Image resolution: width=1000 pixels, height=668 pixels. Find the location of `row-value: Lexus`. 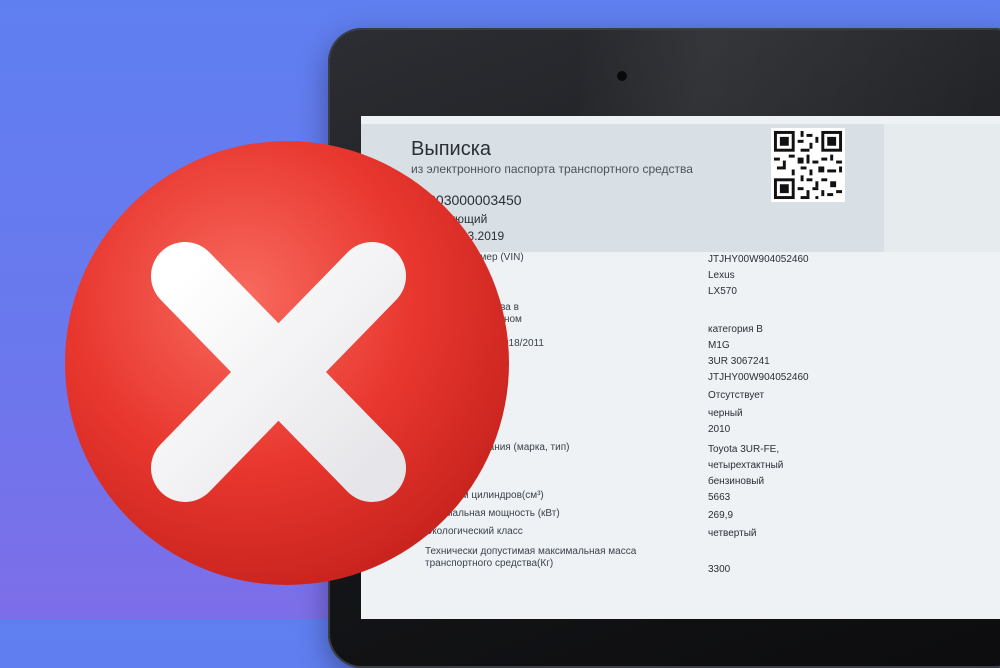

row-value: Lexus is located at coordinates (721, 275).